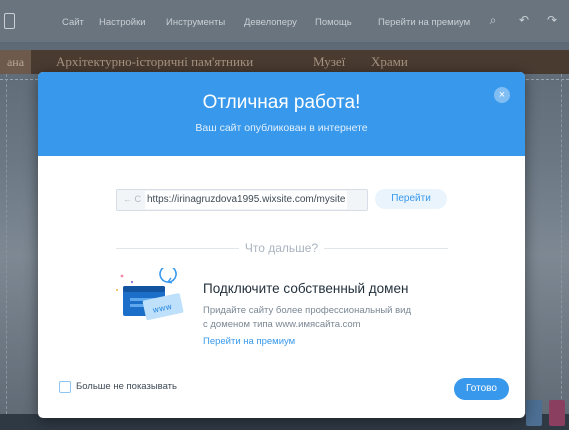  What do you see at coordinates (389, 61) in the screenshot?
I see `site-nav-item-temples: Храми` at bounding box center [389, 61].